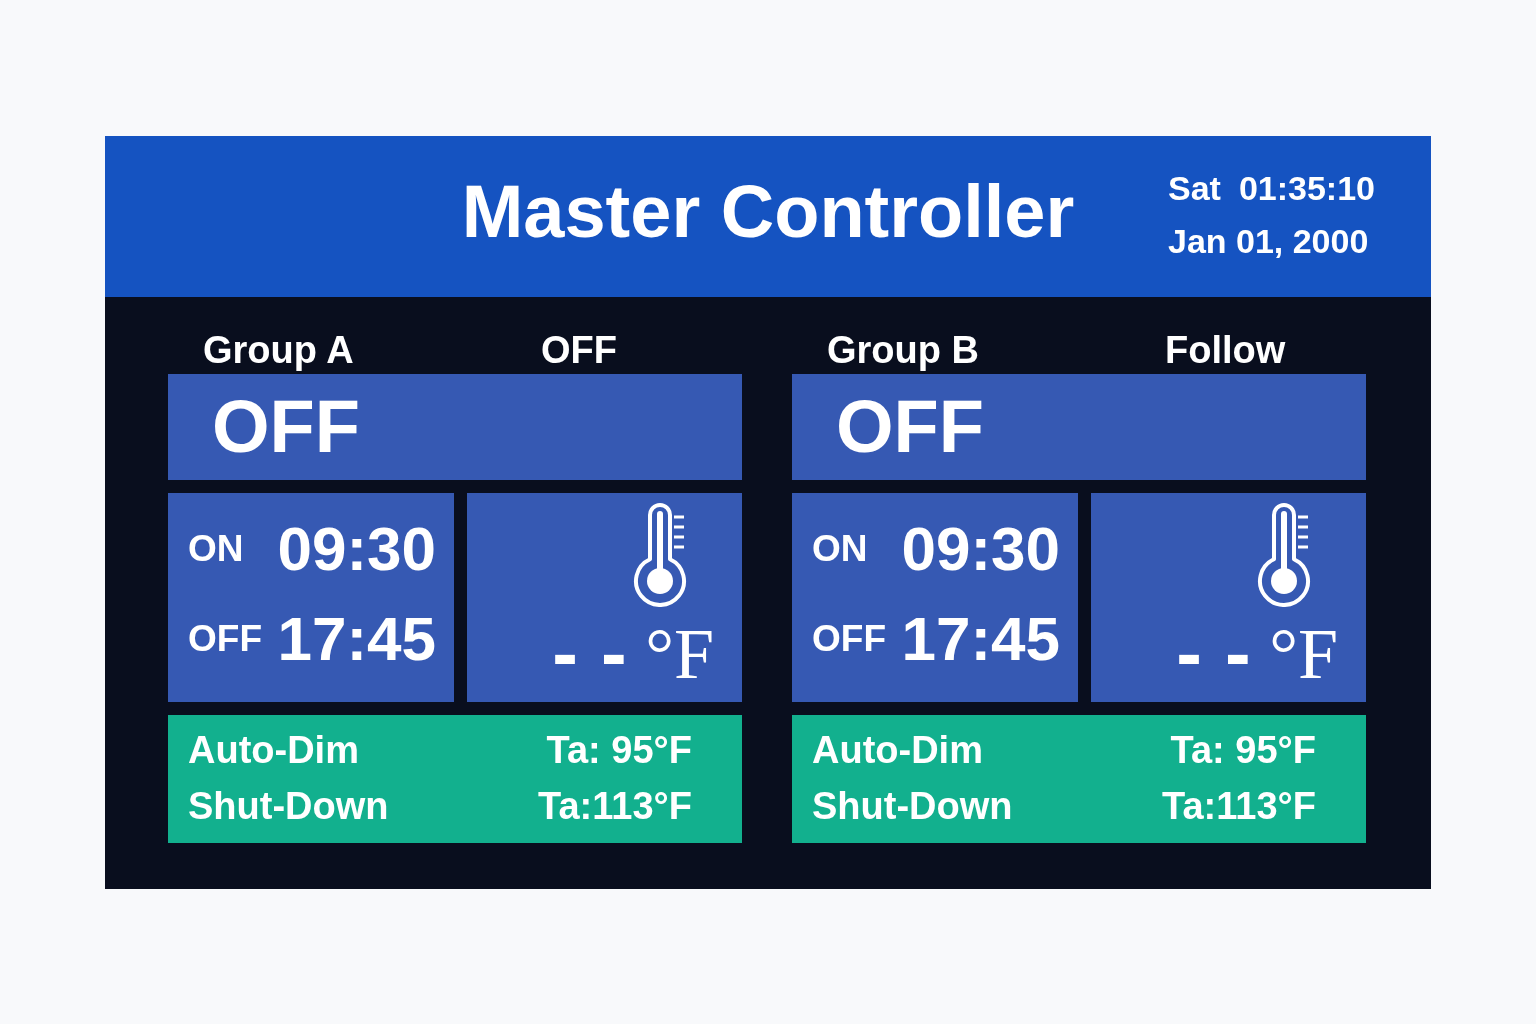 The image size is (1536, 1024). Describe the element at coordinates (903, 350) in the screenshot. I see `group-name: Group B` at that location.